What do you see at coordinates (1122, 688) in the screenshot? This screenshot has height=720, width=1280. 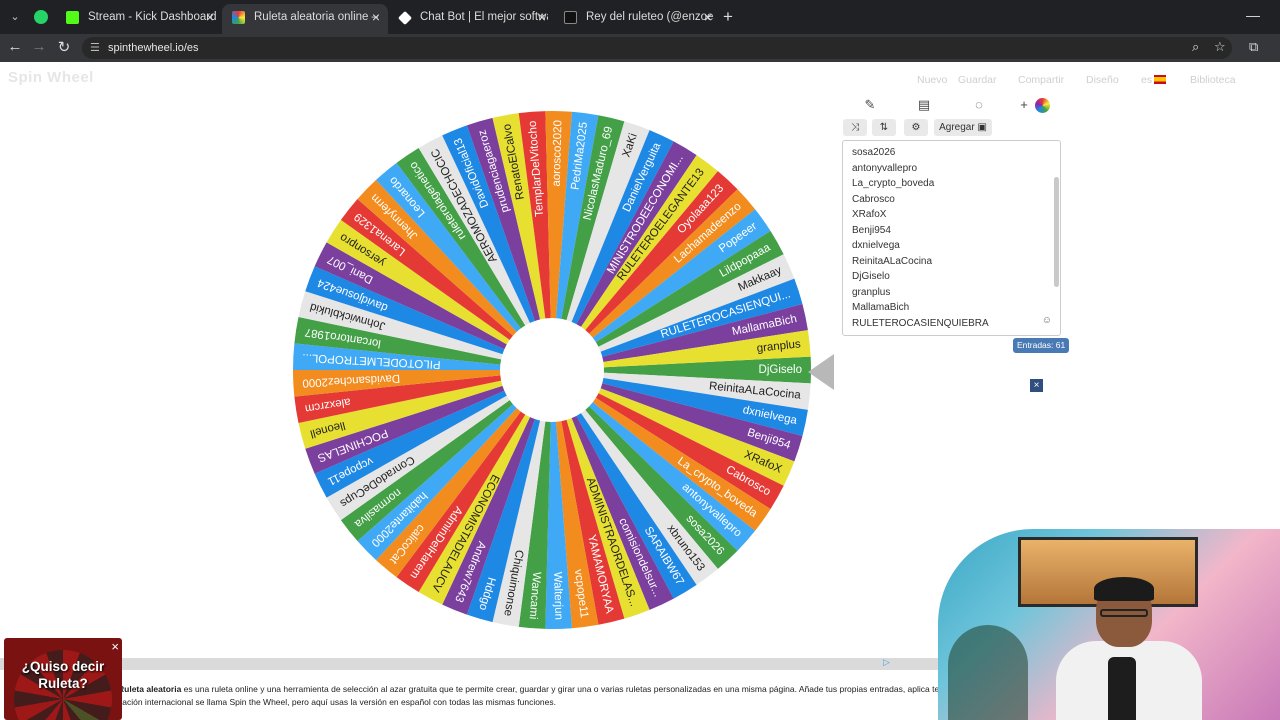 I see `microphone` at bounding box center [1122, 688].